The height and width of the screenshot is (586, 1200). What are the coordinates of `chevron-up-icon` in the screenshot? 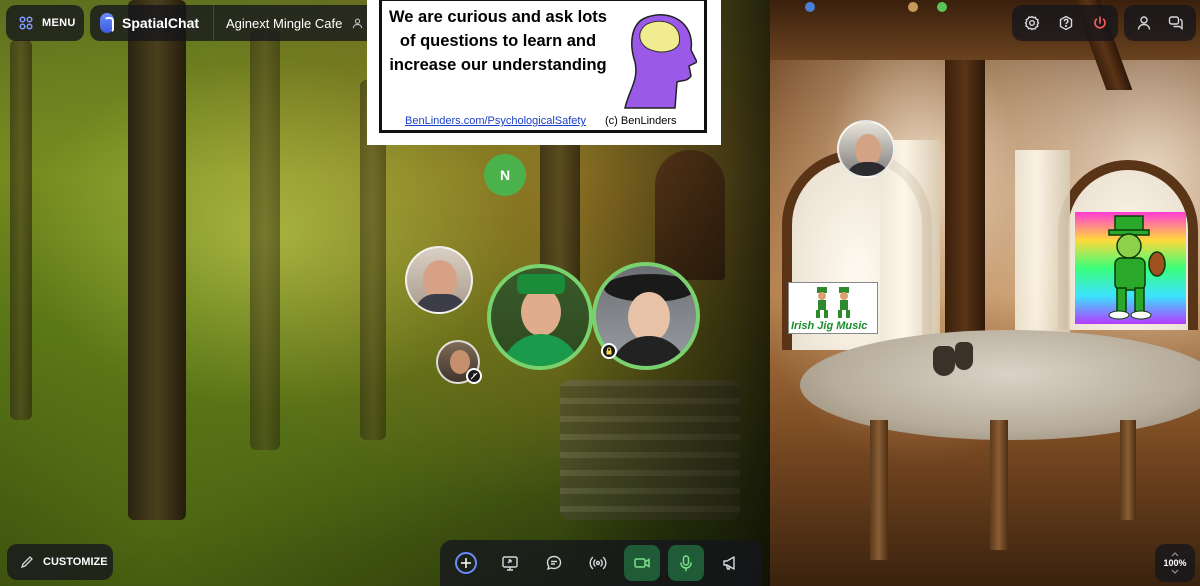 It's located at (1175, 554).